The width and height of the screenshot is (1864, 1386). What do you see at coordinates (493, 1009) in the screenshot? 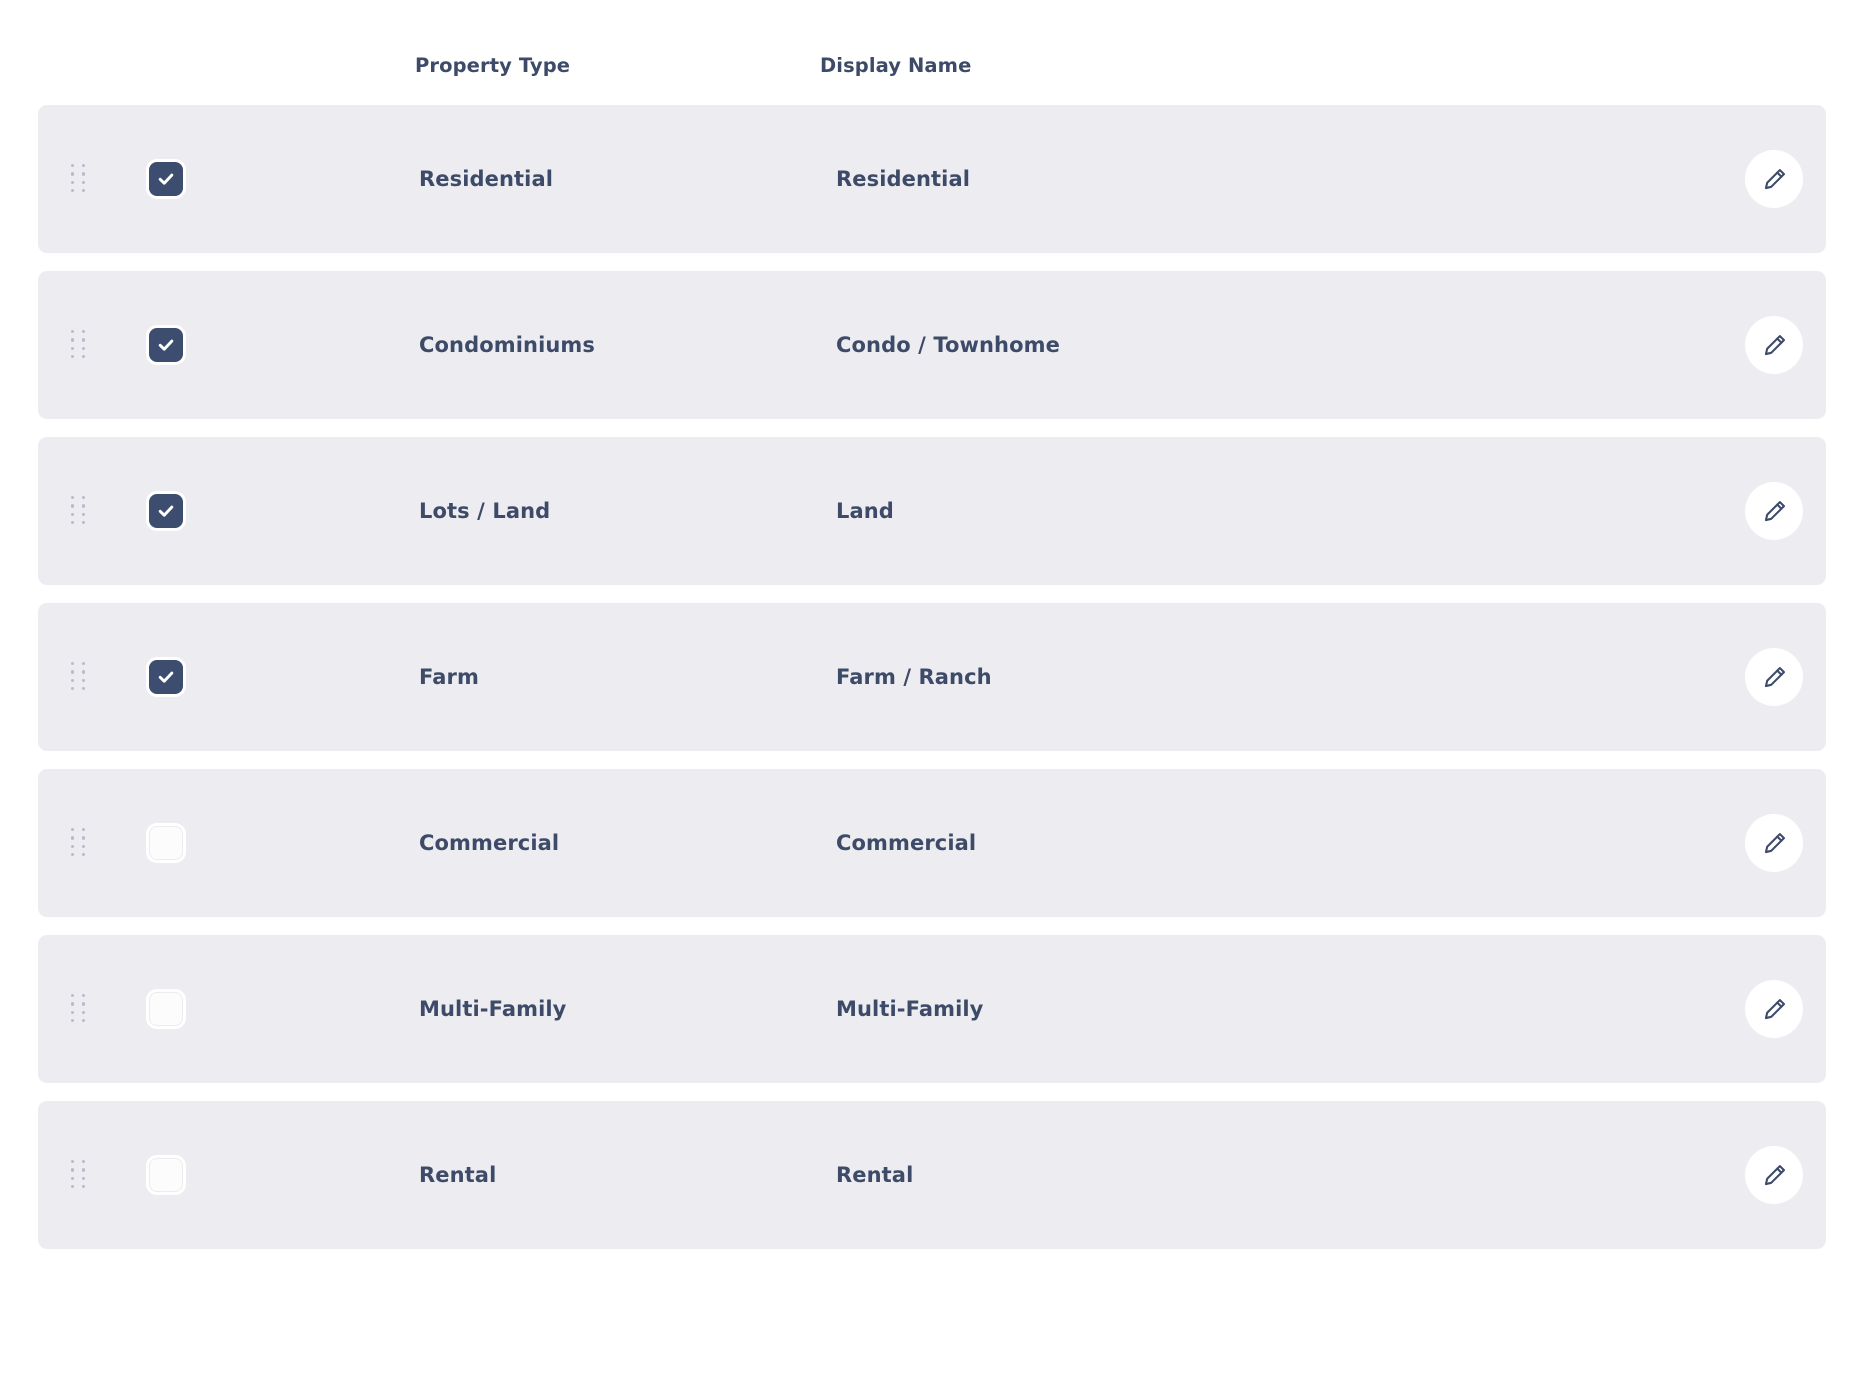
I see `cell-property-type: Multi-Family` at bounding box center [493, 1009].